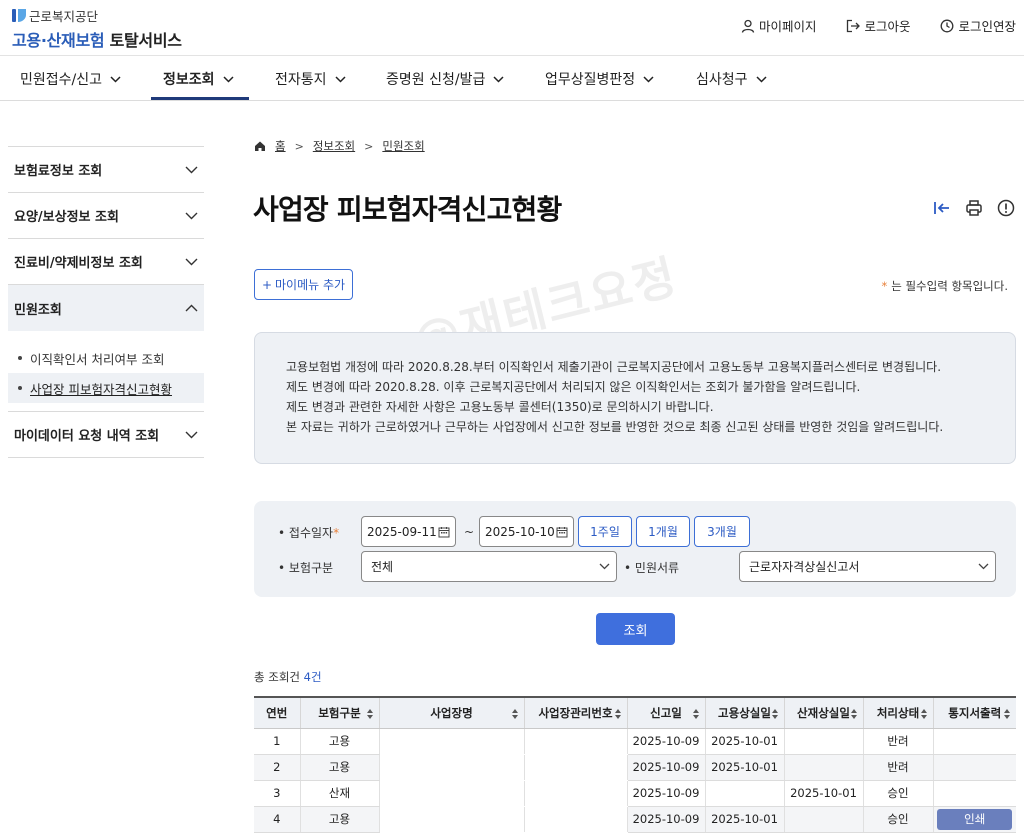  What do you see at coordinates (804, 567) in the screenshot?
I see `document-type-value: 근로자자격상실신고서` at bounding box center [804, 567].